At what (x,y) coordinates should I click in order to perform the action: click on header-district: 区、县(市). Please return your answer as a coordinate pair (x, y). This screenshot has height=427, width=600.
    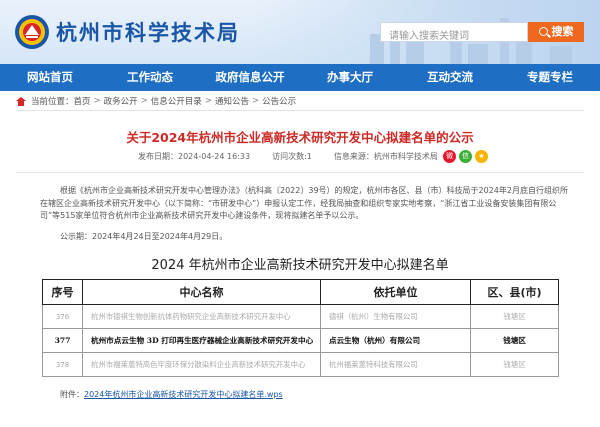
    Looking at the image, I should click on (514, 292).